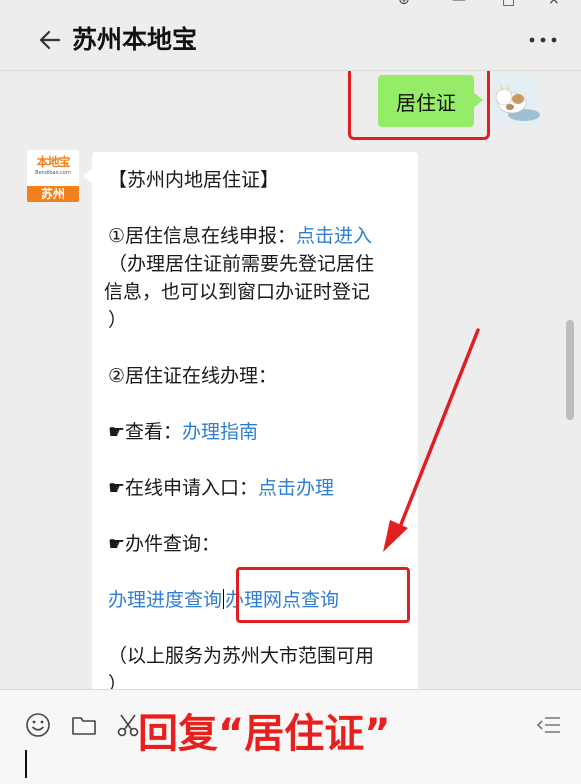  I want to click on item1-note-line3: ）, so click(118, 320).